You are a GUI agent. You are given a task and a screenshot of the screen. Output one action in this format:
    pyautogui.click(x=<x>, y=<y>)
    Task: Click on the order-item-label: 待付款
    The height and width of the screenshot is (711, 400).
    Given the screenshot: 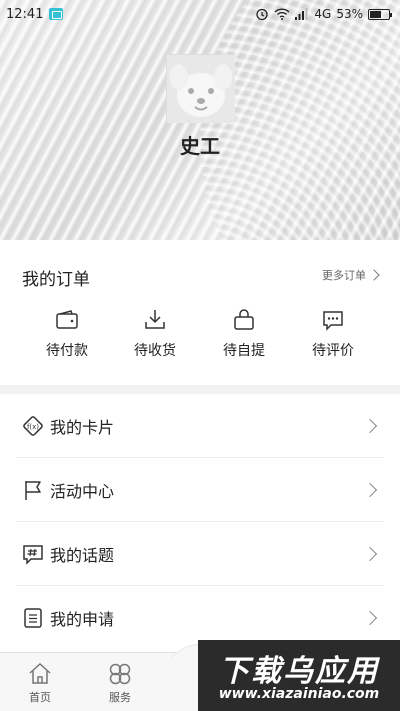 What is the action you would take?
    pyautogui.click(x=67, y=351)
    